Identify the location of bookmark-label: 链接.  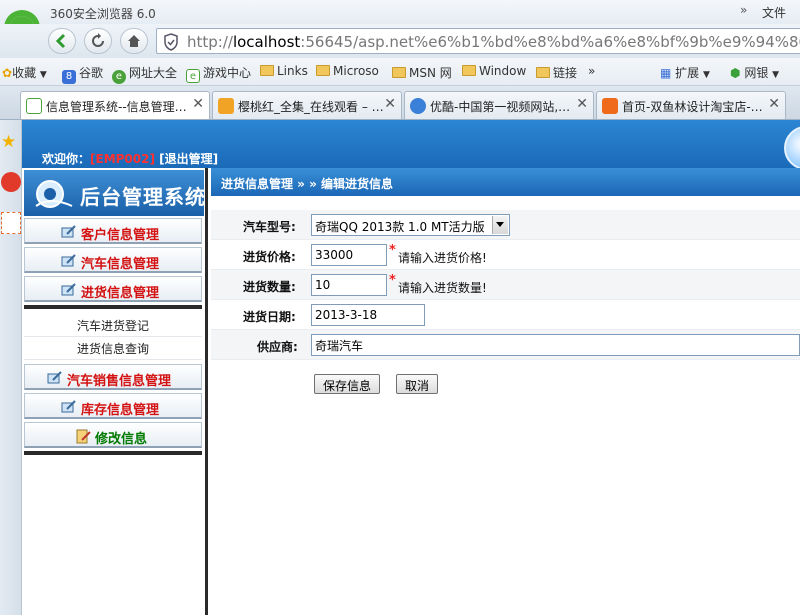
(565, 73).